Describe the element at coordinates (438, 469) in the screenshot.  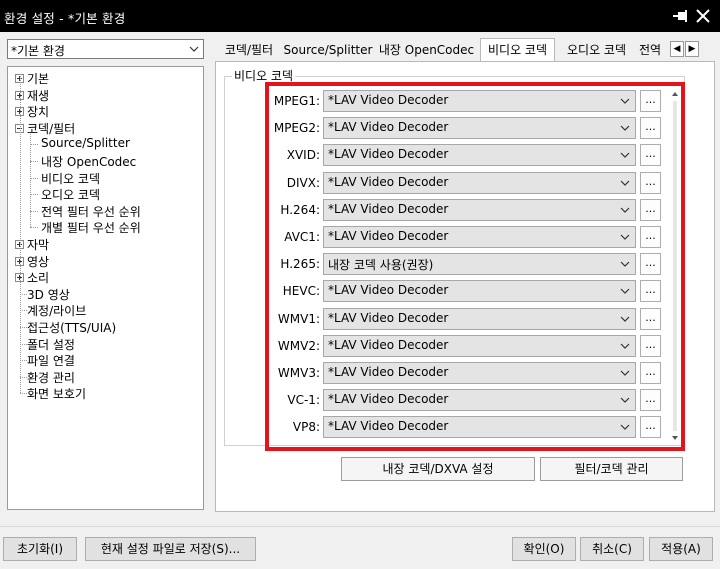
I see `dxva-settings-button: 내장 코덱/DXVA 설정` at that location.